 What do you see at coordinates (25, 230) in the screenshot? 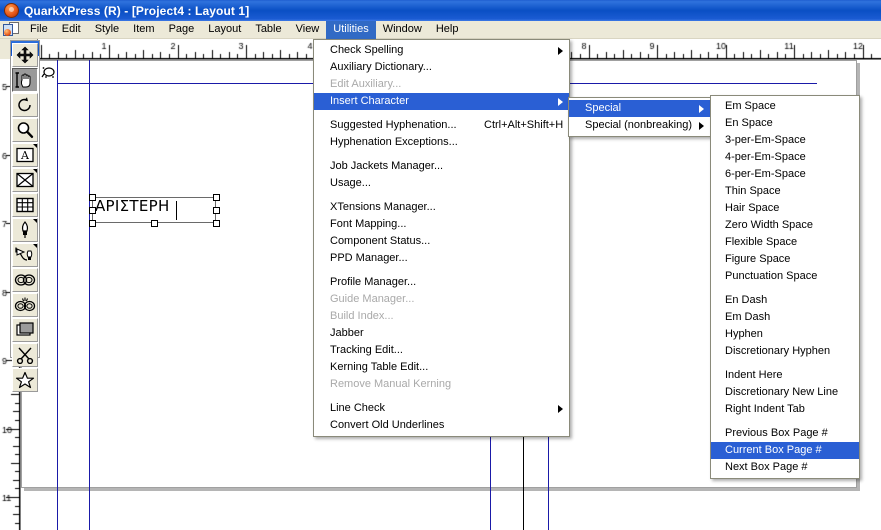
I see `line-tool` at bounding box center [25, 230].